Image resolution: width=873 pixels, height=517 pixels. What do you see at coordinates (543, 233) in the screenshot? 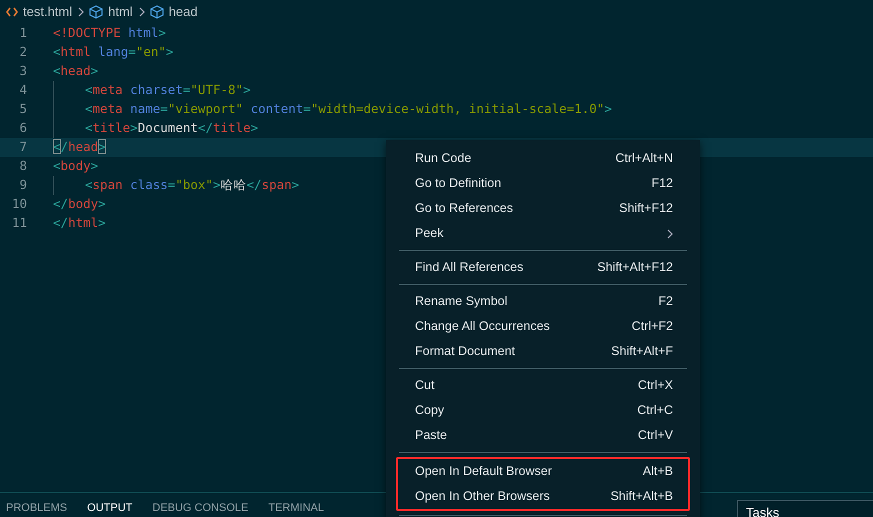
I see `menu-item: Peek` at bounding box center [543, 233].